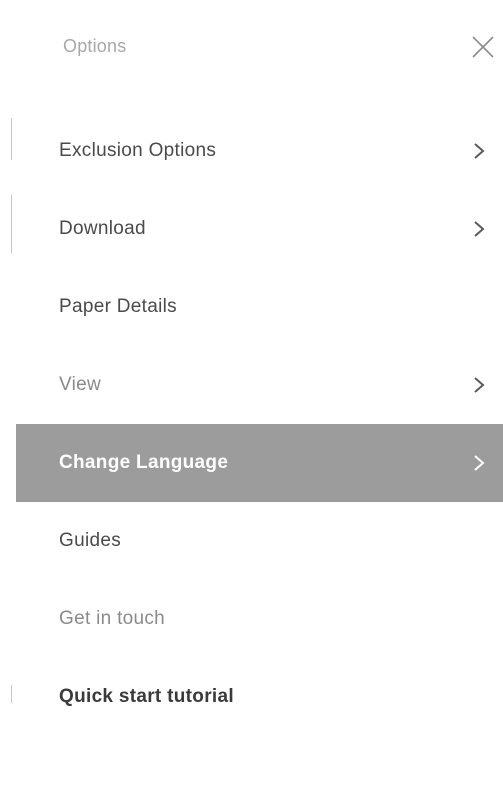 The image size is (503, 810). Describe the element at coordinates (102, 228) in the screenshot. I see `menu-item-label: Download` at that location.